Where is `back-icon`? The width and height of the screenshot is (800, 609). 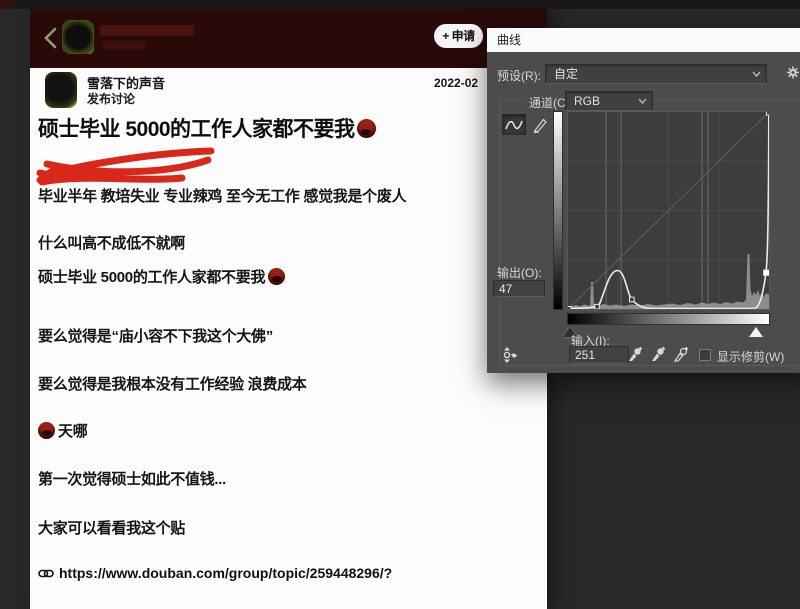
back-icon is located at coordinates (51, 38).